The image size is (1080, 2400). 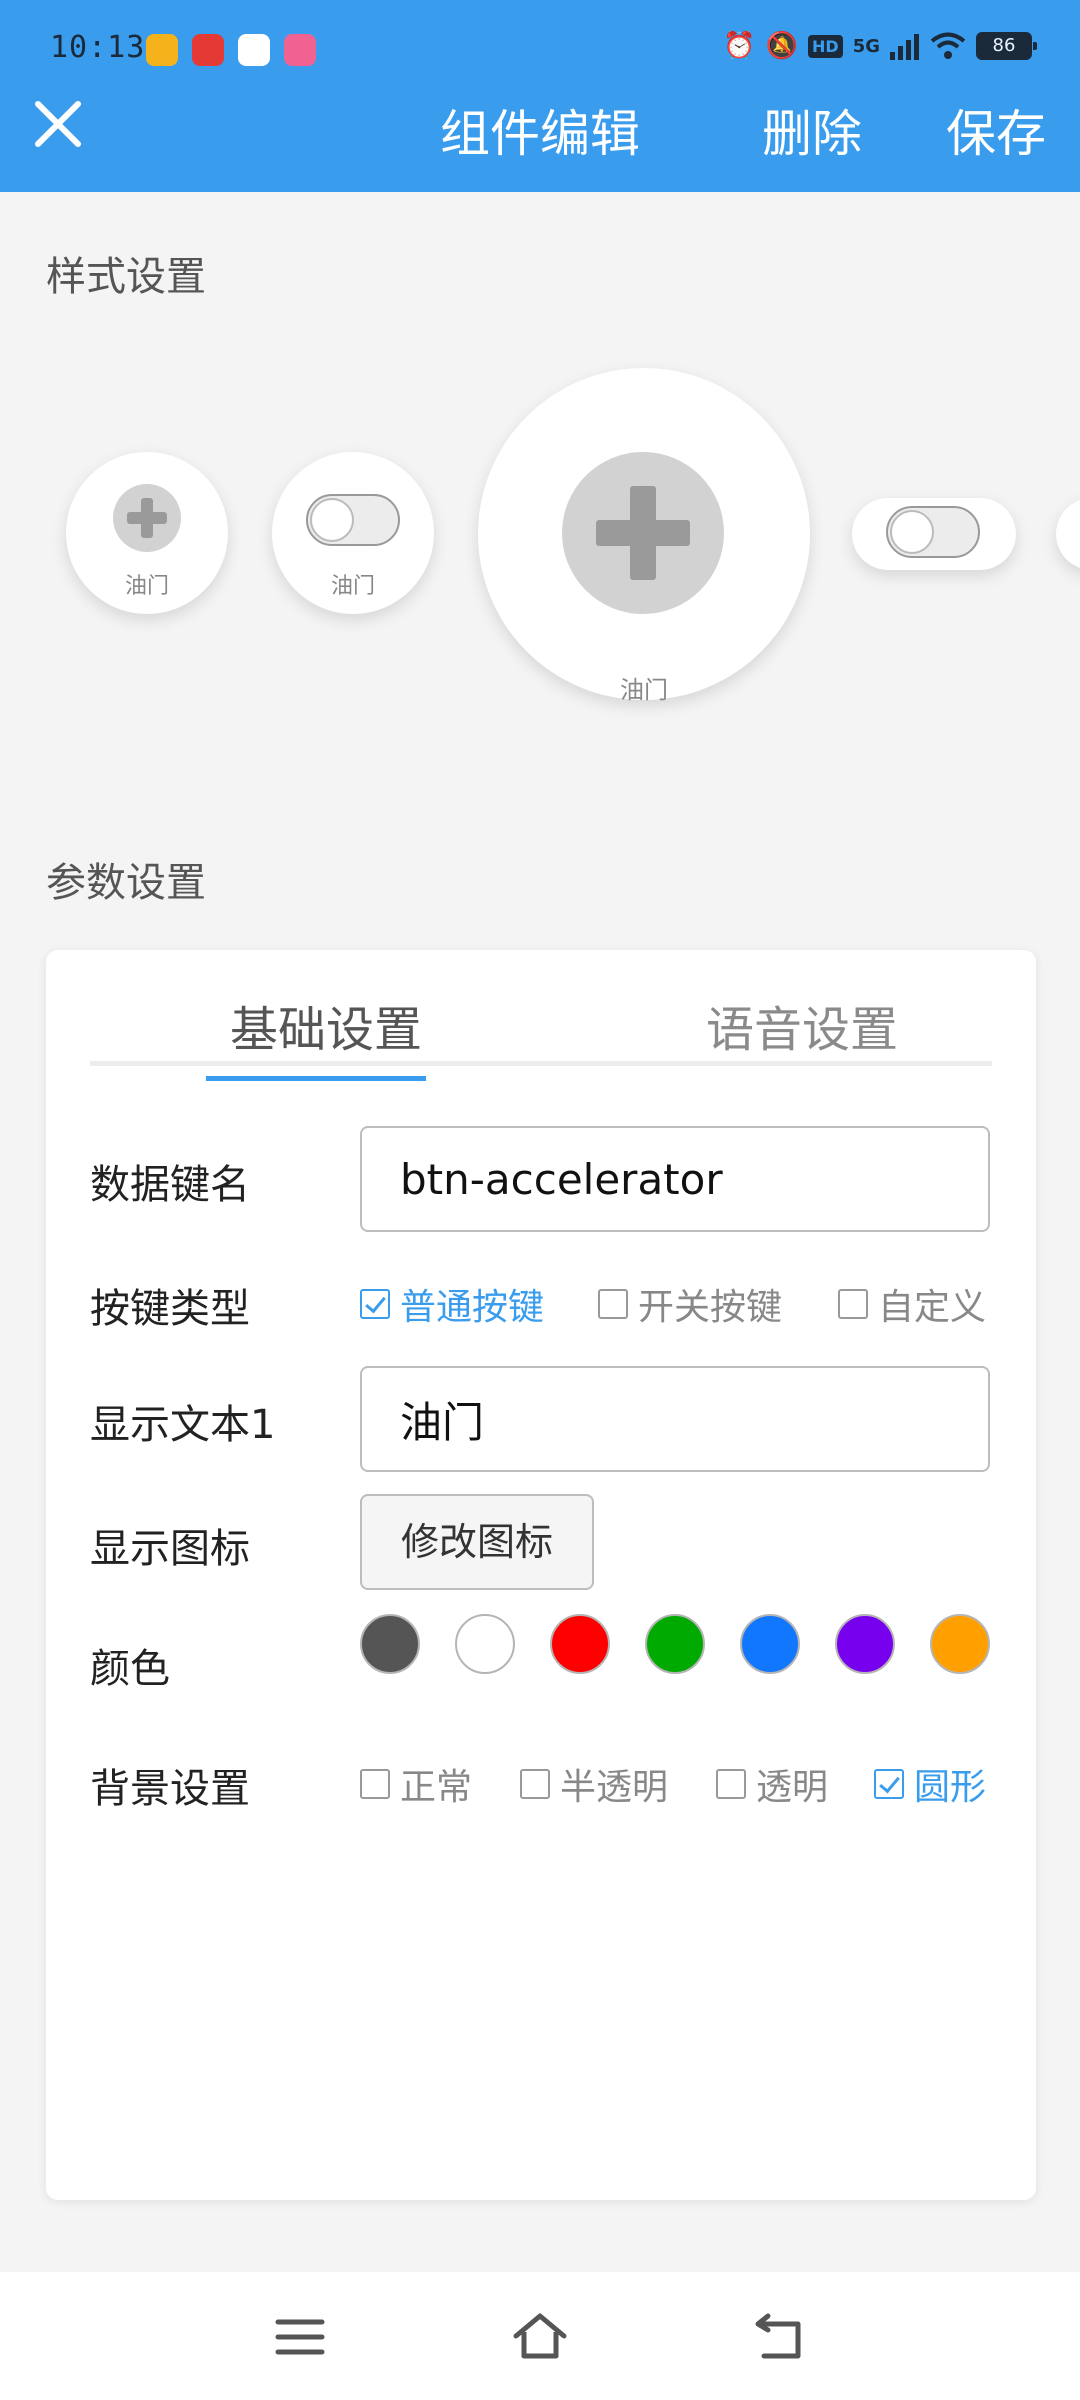 What do you see at coordinates (126, 277) in the screenshot?
I see `style-section-label: 样式设置` at bounding box center [126, 277].